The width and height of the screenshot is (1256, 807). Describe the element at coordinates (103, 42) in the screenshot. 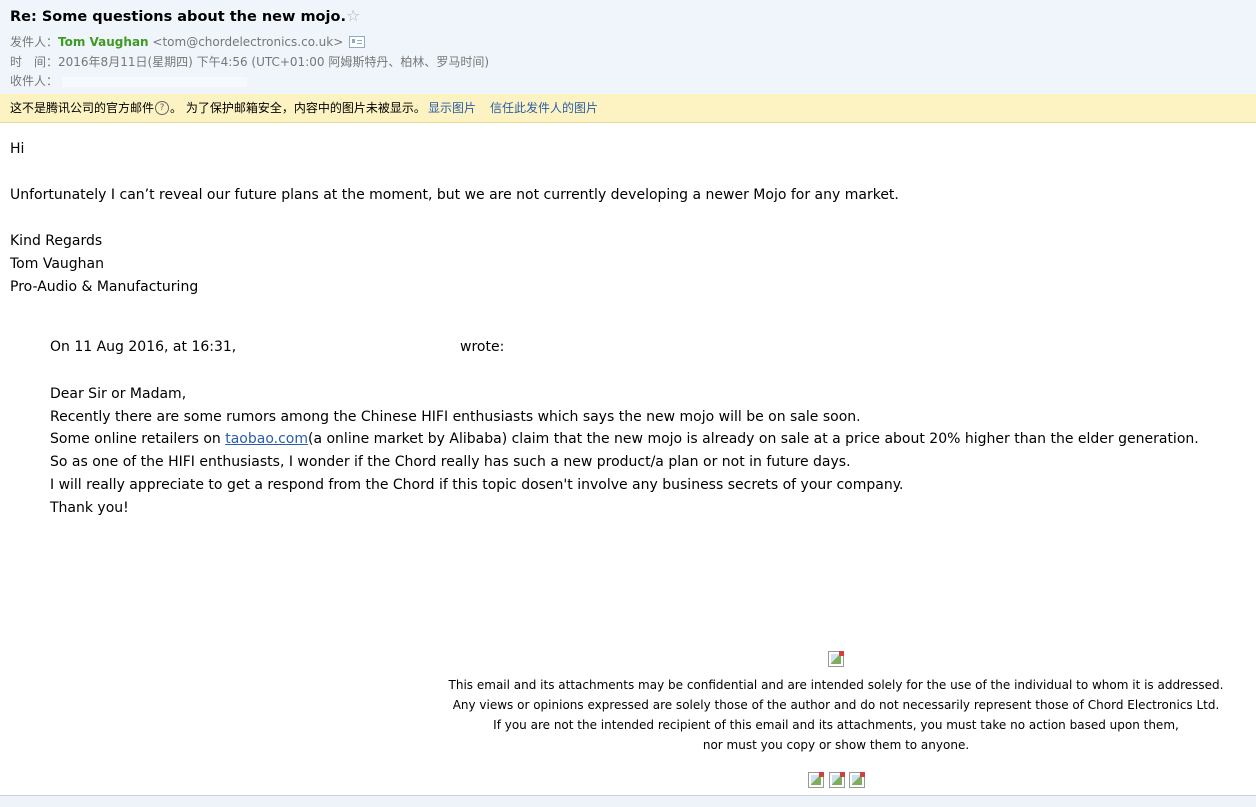

I see `sender-name: Tom Vaughan` at that location.